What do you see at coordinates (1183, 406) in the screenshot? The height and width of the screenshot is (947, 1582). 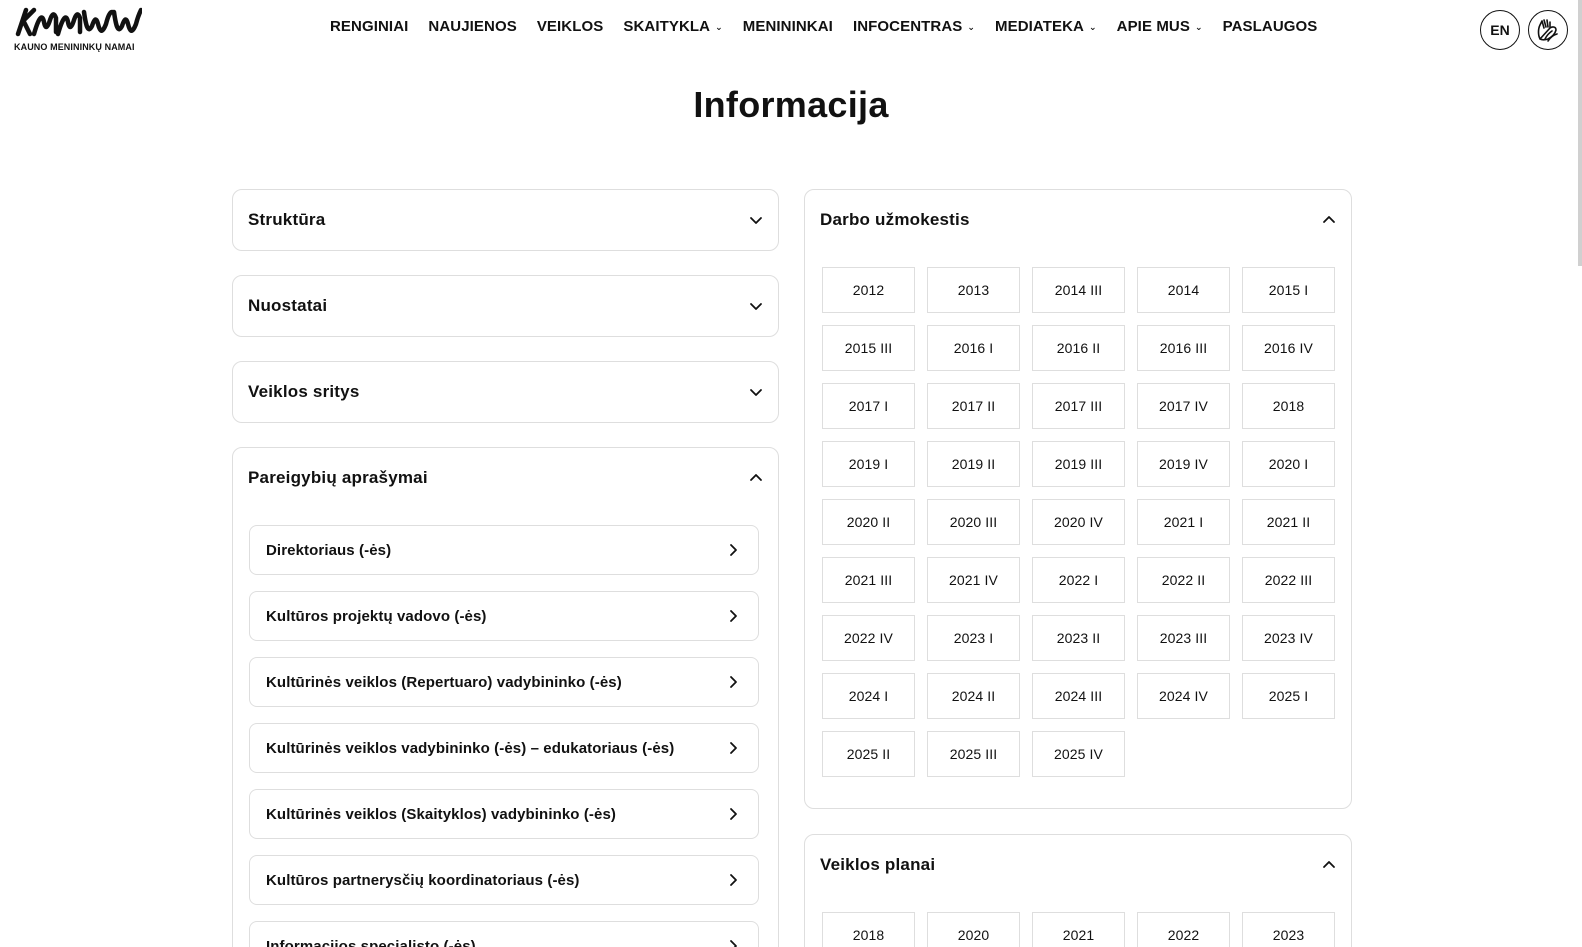 I see `salary-year-link: 2017 IV` at bounding box center [1183, 406].